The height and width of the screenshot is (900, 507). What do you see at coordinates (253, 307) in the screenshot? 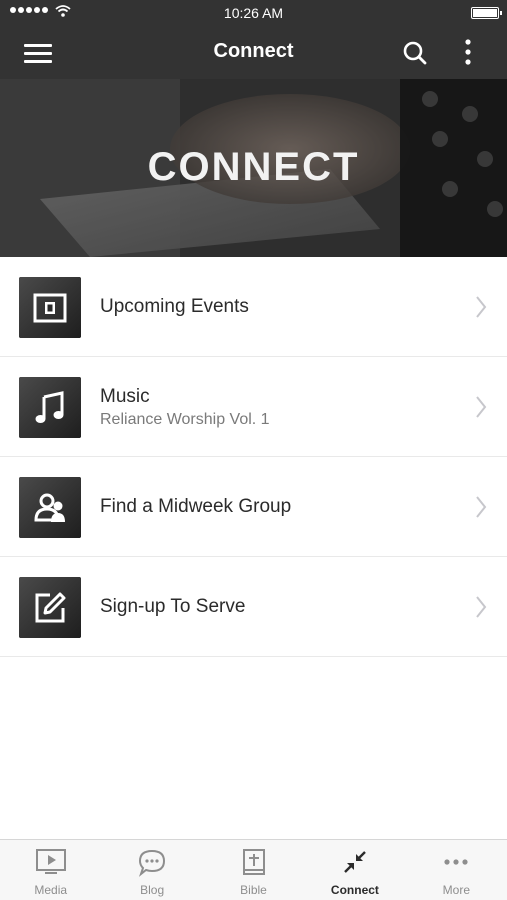
I see `list-item-upcoming-events: Upcoming Events` at bounding box center [253, 307].